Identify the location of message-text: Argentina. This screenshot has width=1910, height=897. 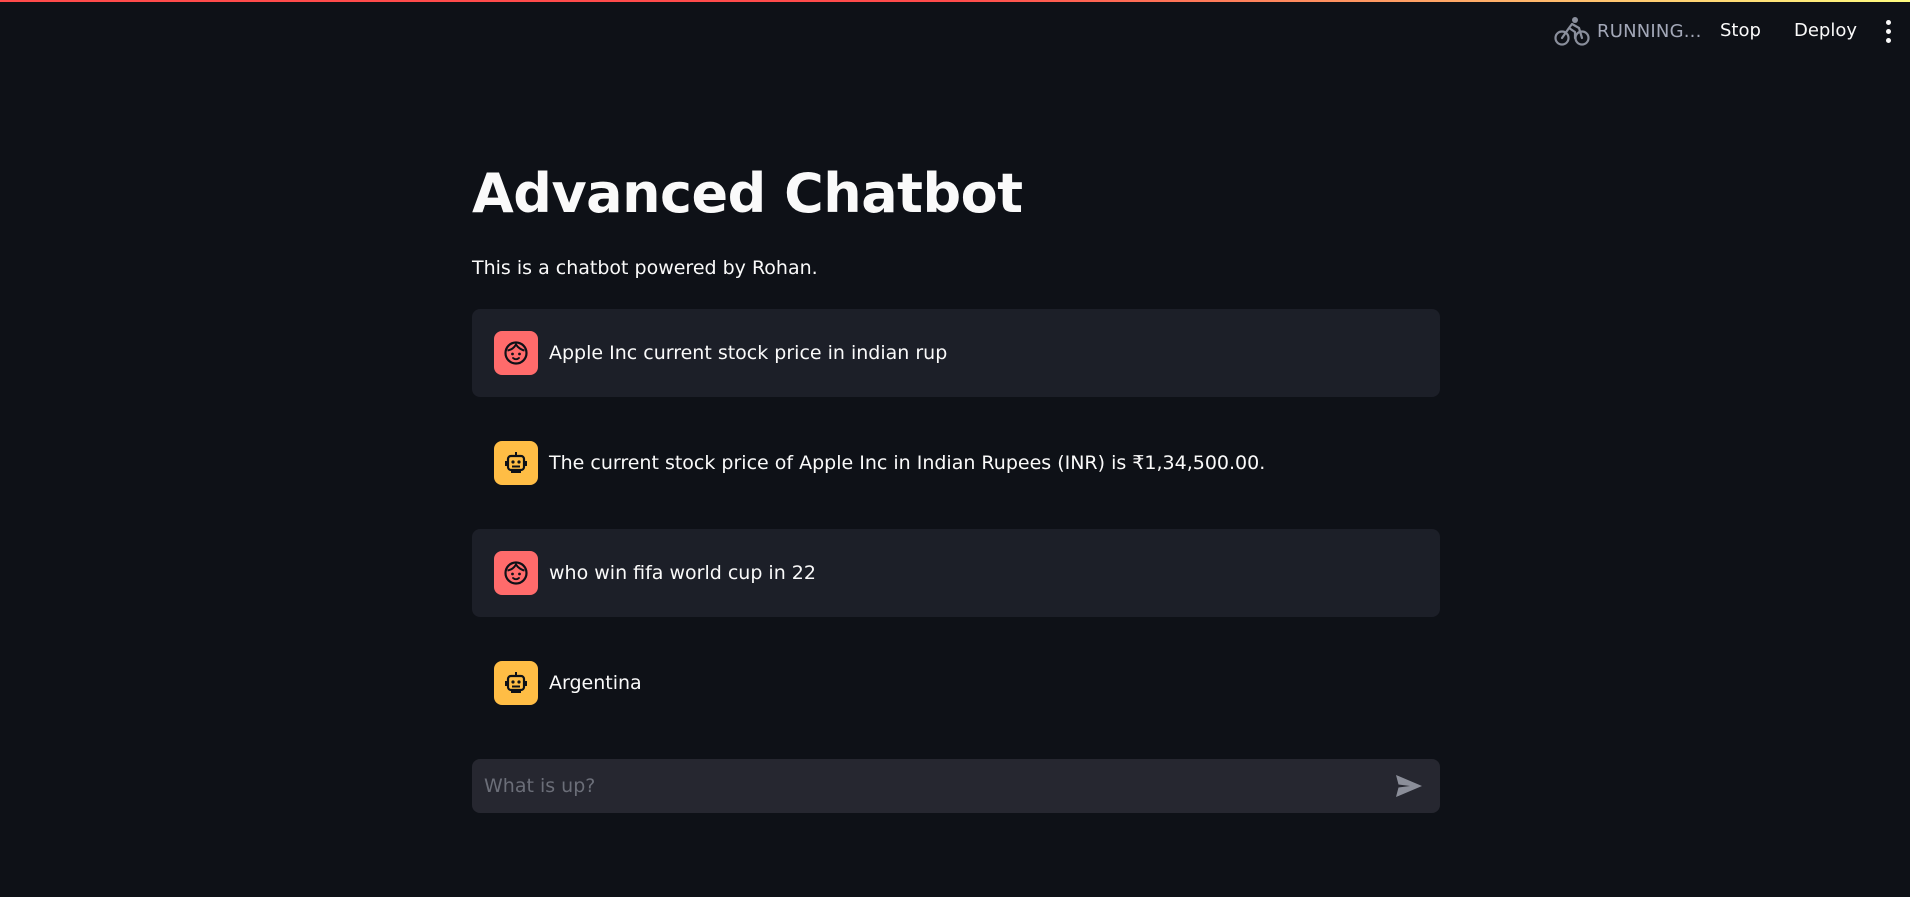
(595, 683).